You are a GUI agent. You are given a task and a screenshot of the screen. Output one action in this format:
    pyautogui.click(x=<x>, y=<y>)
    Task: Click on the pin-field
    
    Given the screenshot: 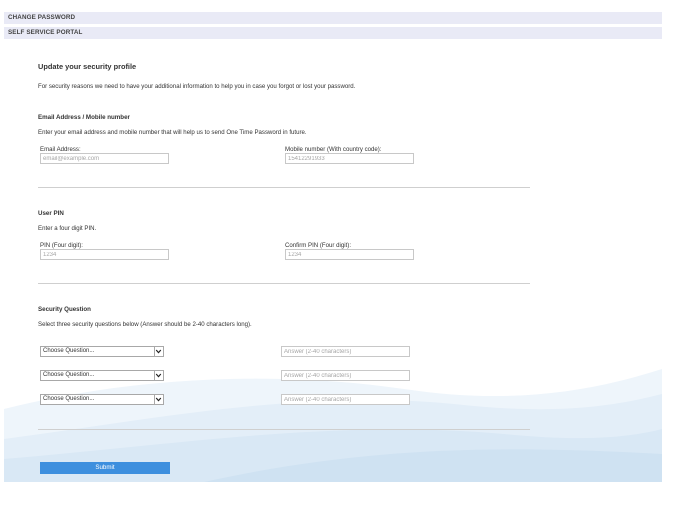 What is the action you would take?
    pyautogui.click(x=104, y=254)
    